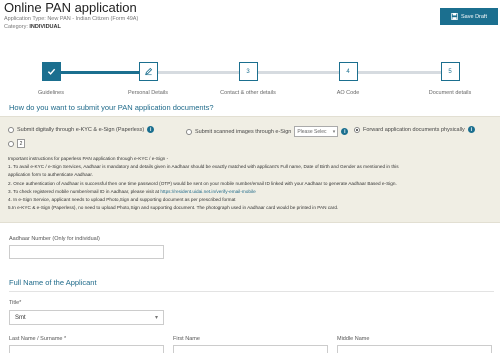  What do you see at coordinates (86, 252) in the screenshot?
I see `aadhaar-input` at bounding box center [86, 252].